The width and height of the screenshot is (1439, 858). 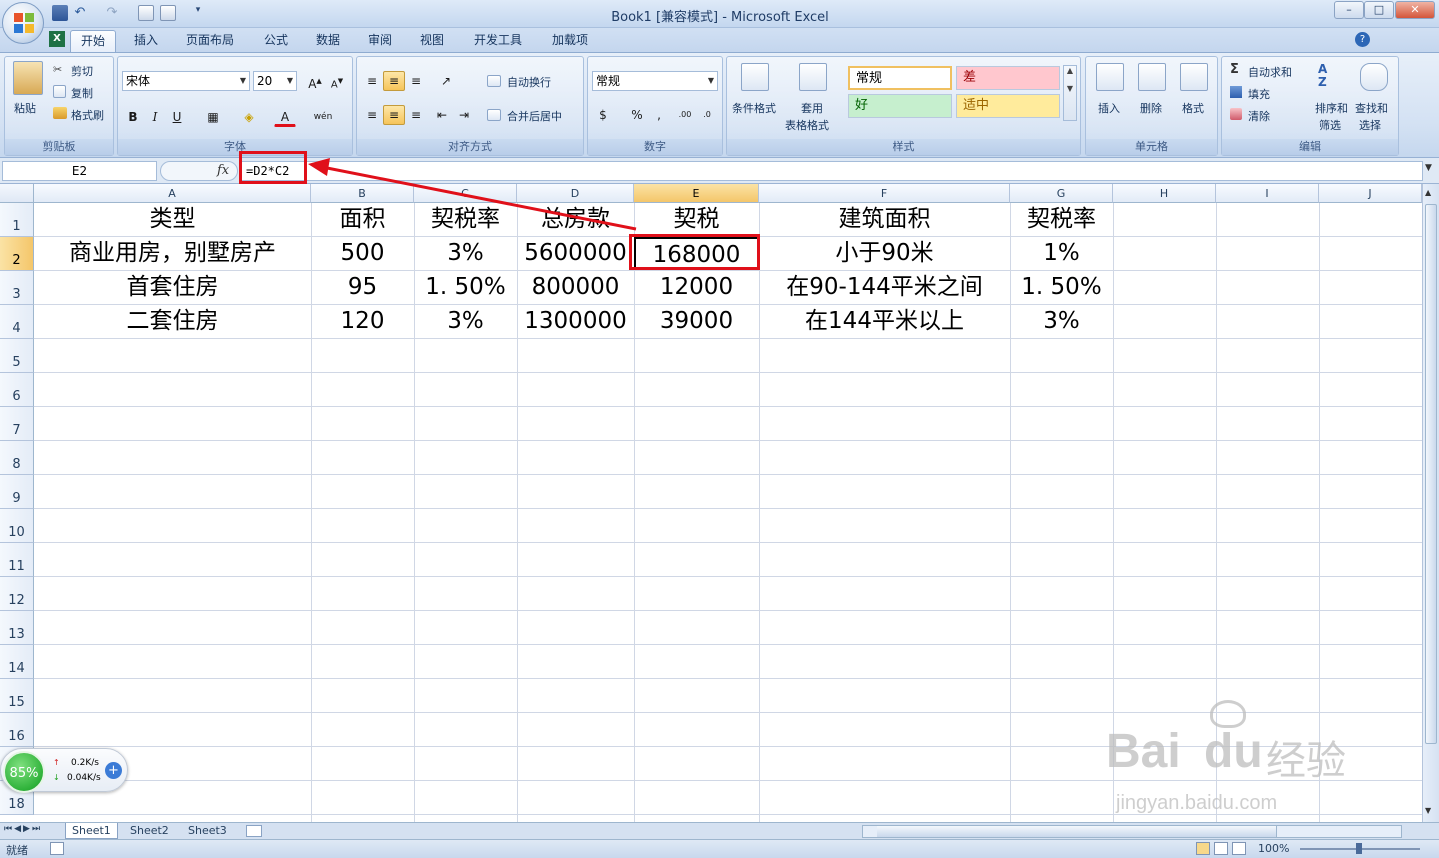 What do you see at coordinates (93, 41) in the screenshot?
I see `tab-home: 开始` at bounding box center [93, 41].